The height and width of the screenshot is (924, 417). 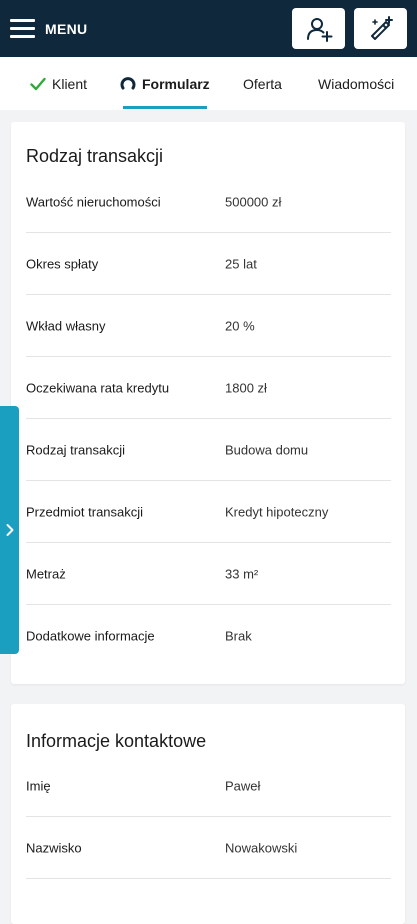 I want to click on row-value: 1800 zł, so click(x=246, y=387).